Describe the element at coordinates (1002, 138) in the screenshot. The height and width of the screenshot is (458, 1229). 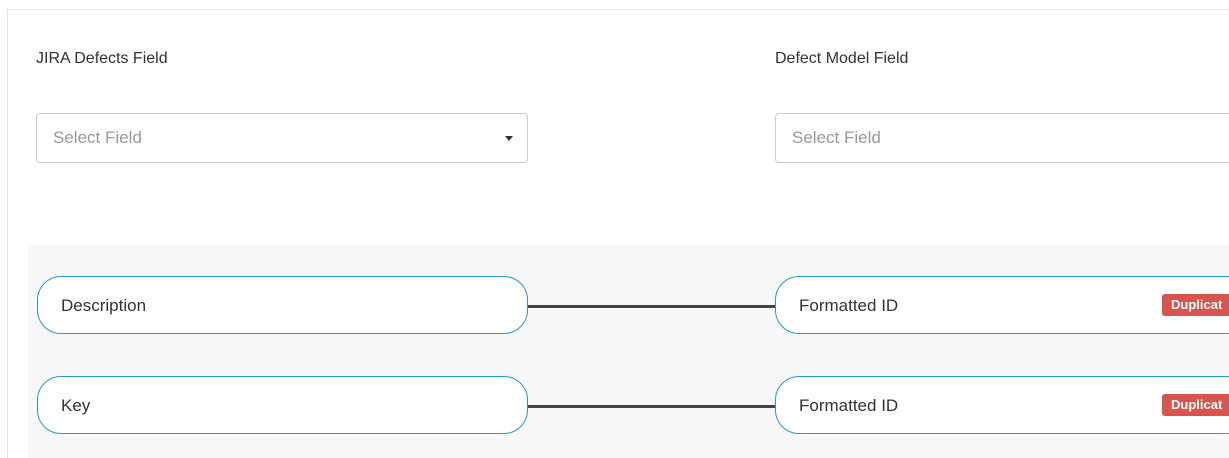
I see `defect-model-field-select: Select Field` at that location.